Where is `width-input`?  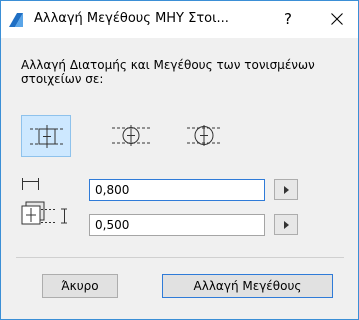 width-input is located at coordinates (177, 190).